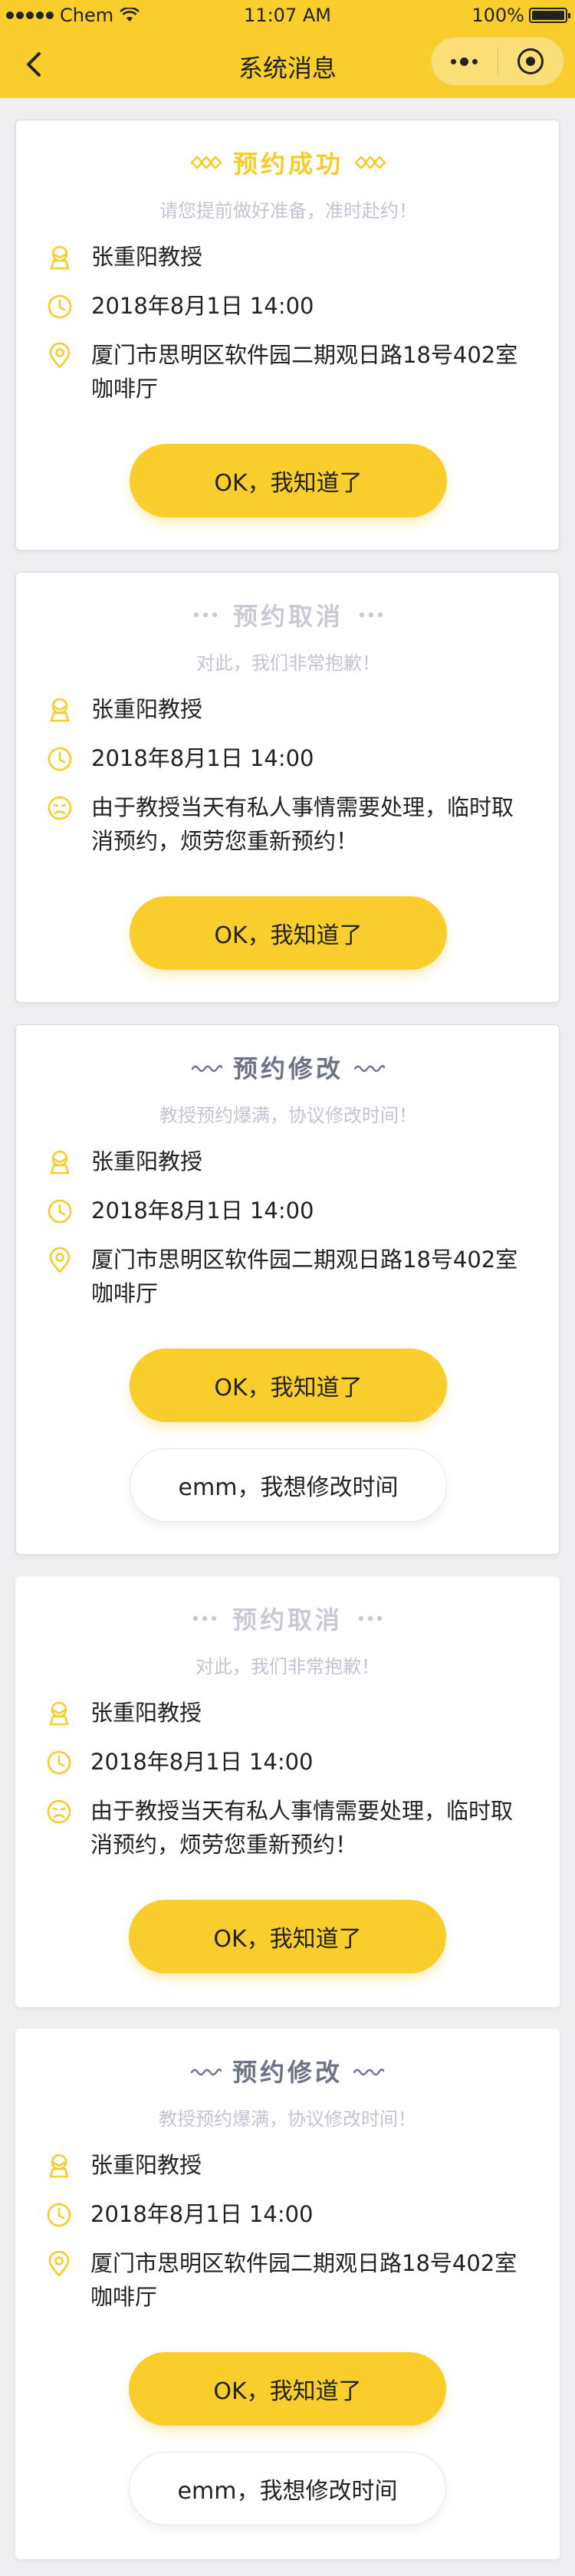 This screenshot has height=2576, width=575. What do you see at coordinates (288, 211) in the screenshot?
I see `card-subtitle: 请您提前做好准备，准时赴约！` at bounding box center [288, 211].